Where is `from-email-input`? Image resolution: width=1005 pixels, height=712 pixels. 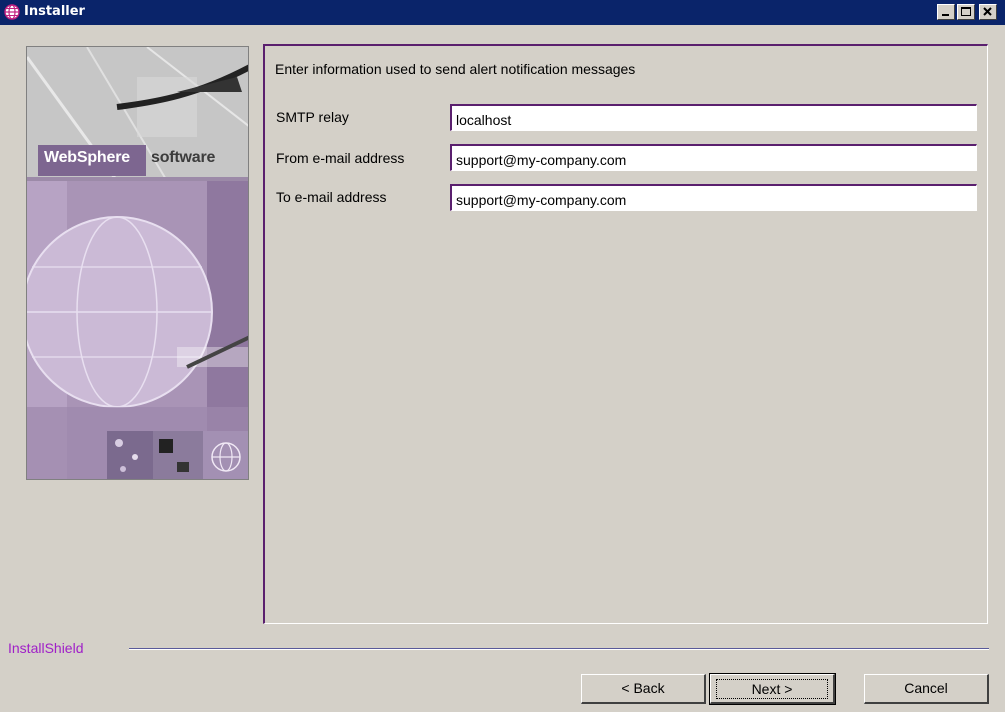
from-email-input is located at coordinates (713, 157).